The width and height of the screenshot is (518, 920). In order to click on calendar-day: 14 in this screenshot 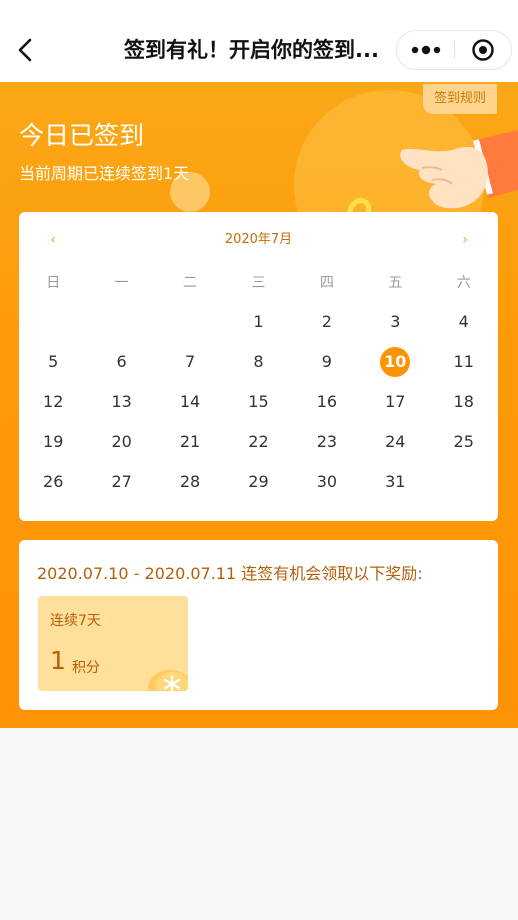, I will do `click(190, 402)`.